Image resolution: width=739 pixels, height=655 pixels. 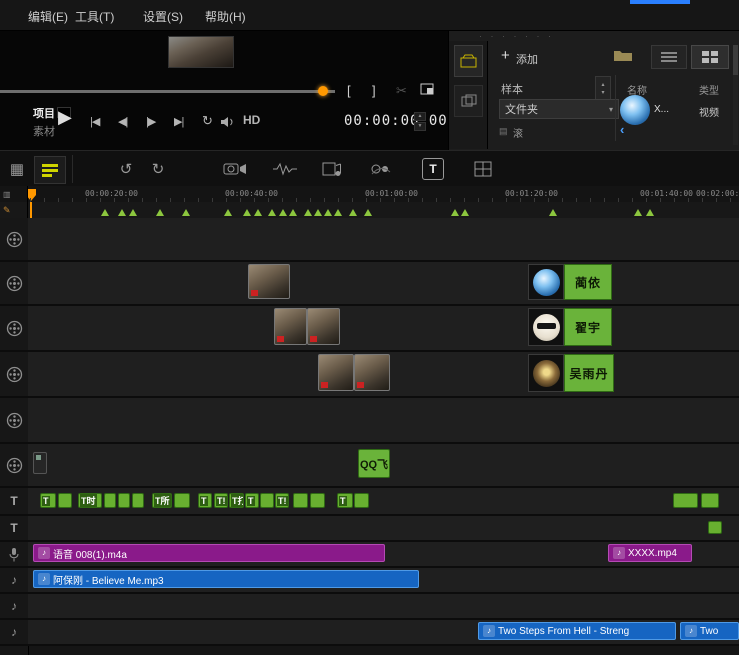 What do you see at coordinates (710, 57) in the screenshot?
I see `thumbnail-view-button` at bounding box center [710, 57].